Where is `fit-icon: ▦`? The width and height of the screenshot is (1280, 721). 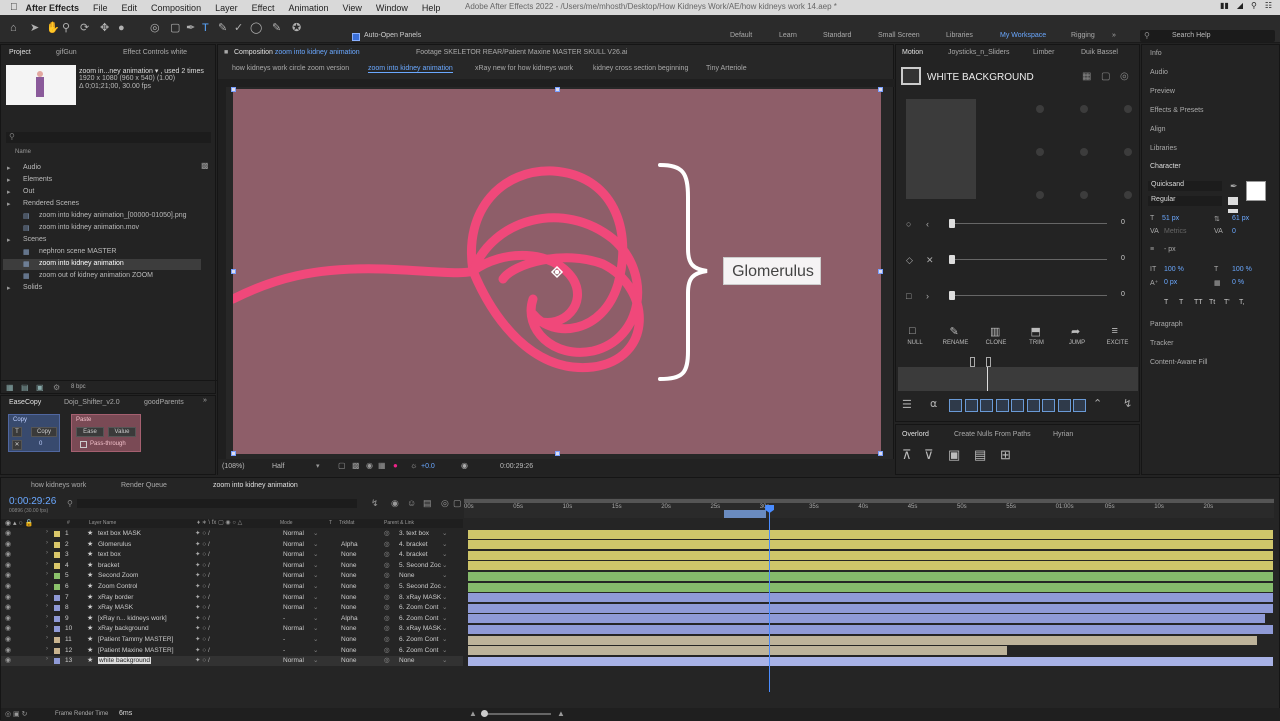
fit-icon: ▦ is located at coordinates (1086, 76).